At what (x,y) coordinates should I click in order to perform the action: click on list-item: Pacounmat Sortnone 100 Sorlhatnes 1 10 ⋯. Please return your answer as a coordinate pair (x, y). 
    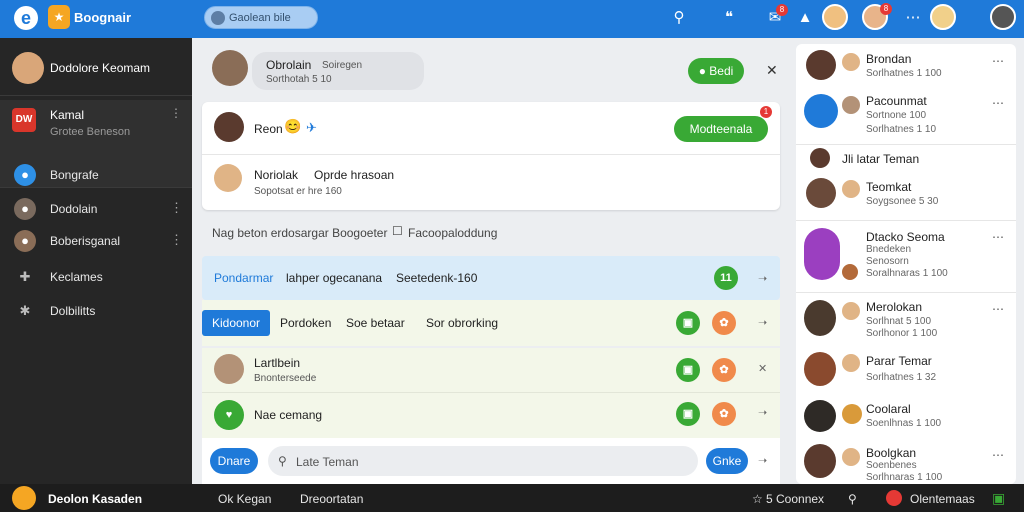
    Looking at the image, I should click on (906, 117).